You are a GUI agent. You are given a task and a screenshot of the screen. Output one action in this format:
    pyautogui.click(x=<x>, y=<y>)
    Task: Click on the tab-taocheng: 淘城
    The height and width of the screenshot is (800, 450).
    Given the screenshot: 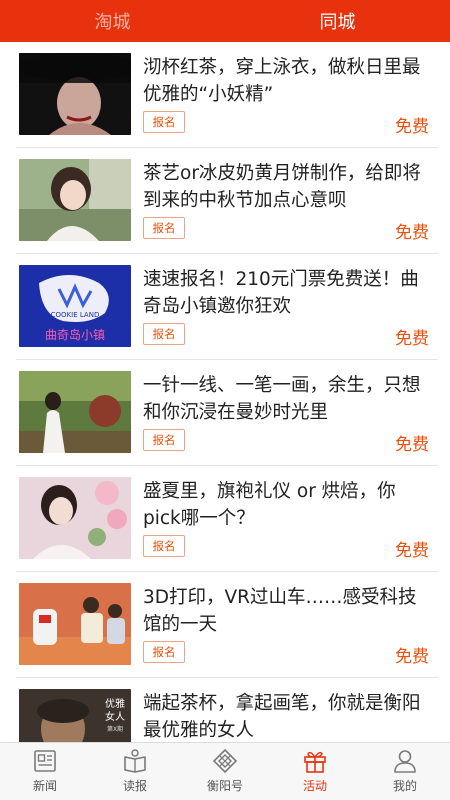 What is the action you would take?
    pyautogui.click(x=112, y=21)
    